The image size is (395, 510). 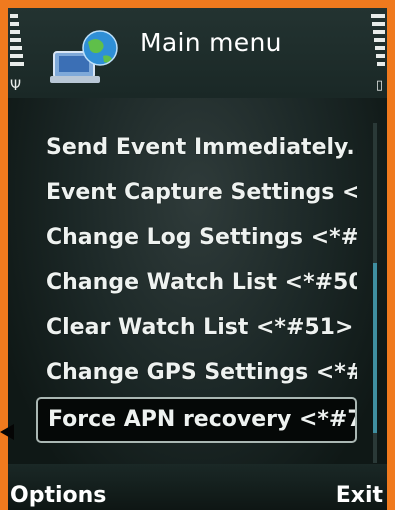 I want to click on pointer-arrow-icon, so click(x=7, y=432).